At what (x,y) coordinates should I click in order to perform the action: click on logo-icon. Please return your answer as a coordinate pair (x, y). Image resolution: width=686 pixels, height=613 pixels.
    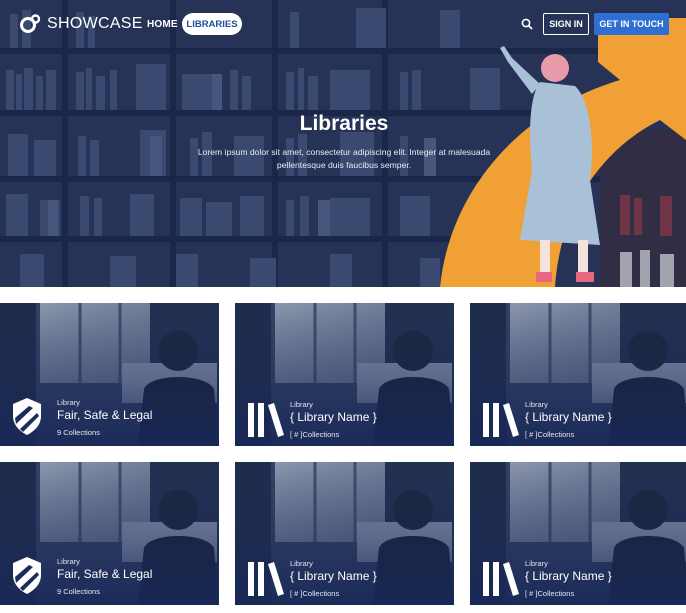
    Looking at the image, I should click on (30, 23).